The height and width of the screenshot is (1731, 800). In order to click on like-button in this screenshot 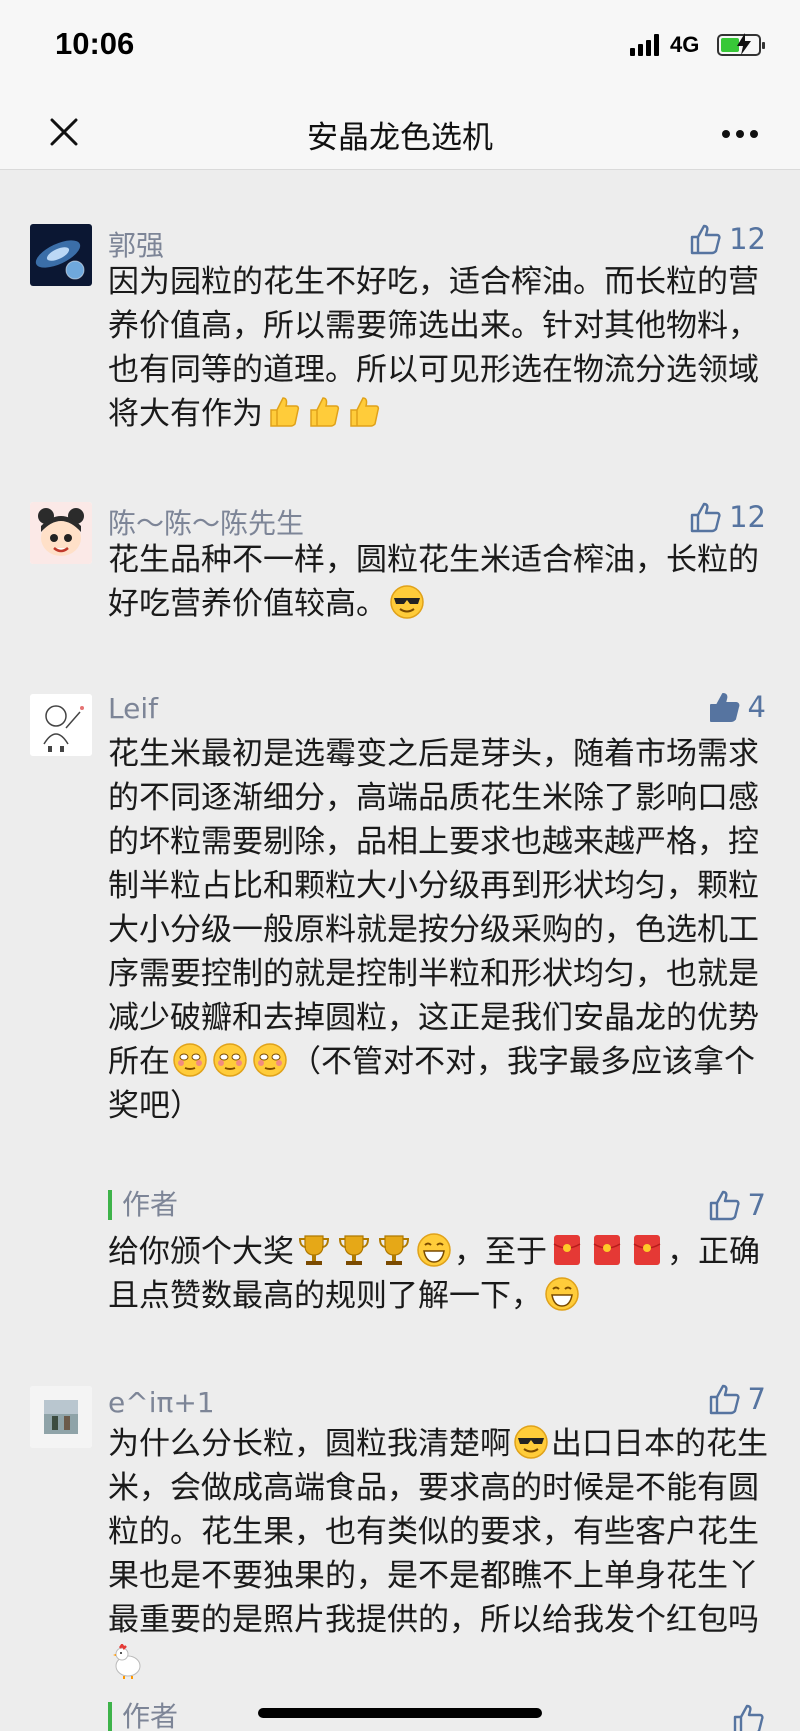, I will do `click(749, 1716)`.